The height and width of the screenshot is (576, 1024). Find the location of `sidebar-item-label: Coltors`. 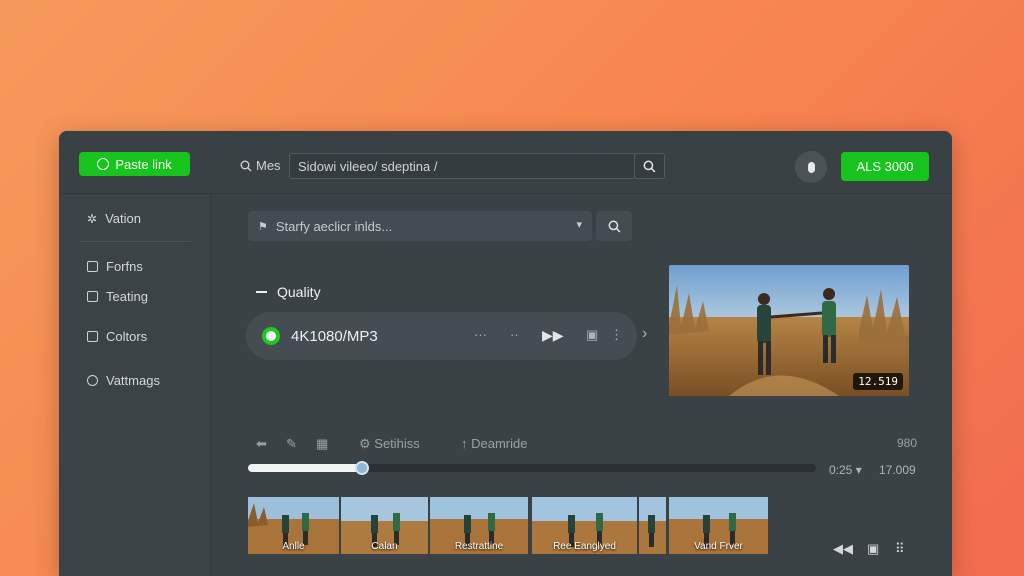

sidebar-item-label: Coltors is located at coordinates (127, 336).